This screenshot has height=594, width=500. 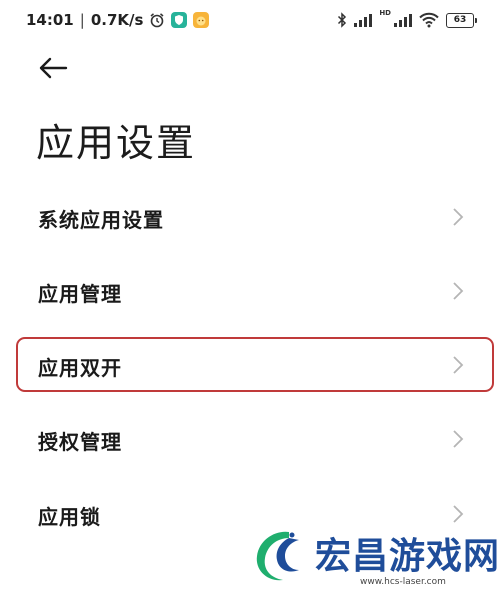 I want to click on menu-item-label: 应用双开, so click(x=80, y=368).